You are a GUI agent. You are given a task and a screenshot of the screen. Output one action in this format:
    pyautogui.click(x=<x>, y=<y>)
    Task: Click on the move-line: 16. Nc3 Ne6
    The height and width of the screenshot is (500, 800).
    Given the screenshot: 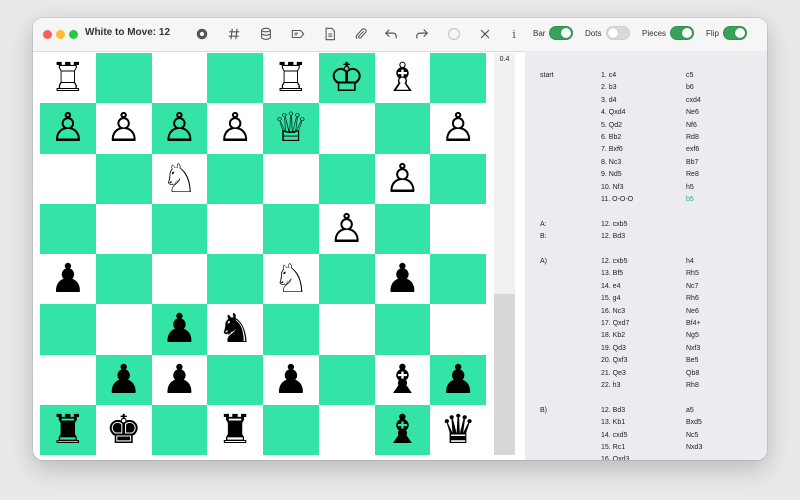 What is the action you would take?
    pyautogui.click(x=646, y=314)
    